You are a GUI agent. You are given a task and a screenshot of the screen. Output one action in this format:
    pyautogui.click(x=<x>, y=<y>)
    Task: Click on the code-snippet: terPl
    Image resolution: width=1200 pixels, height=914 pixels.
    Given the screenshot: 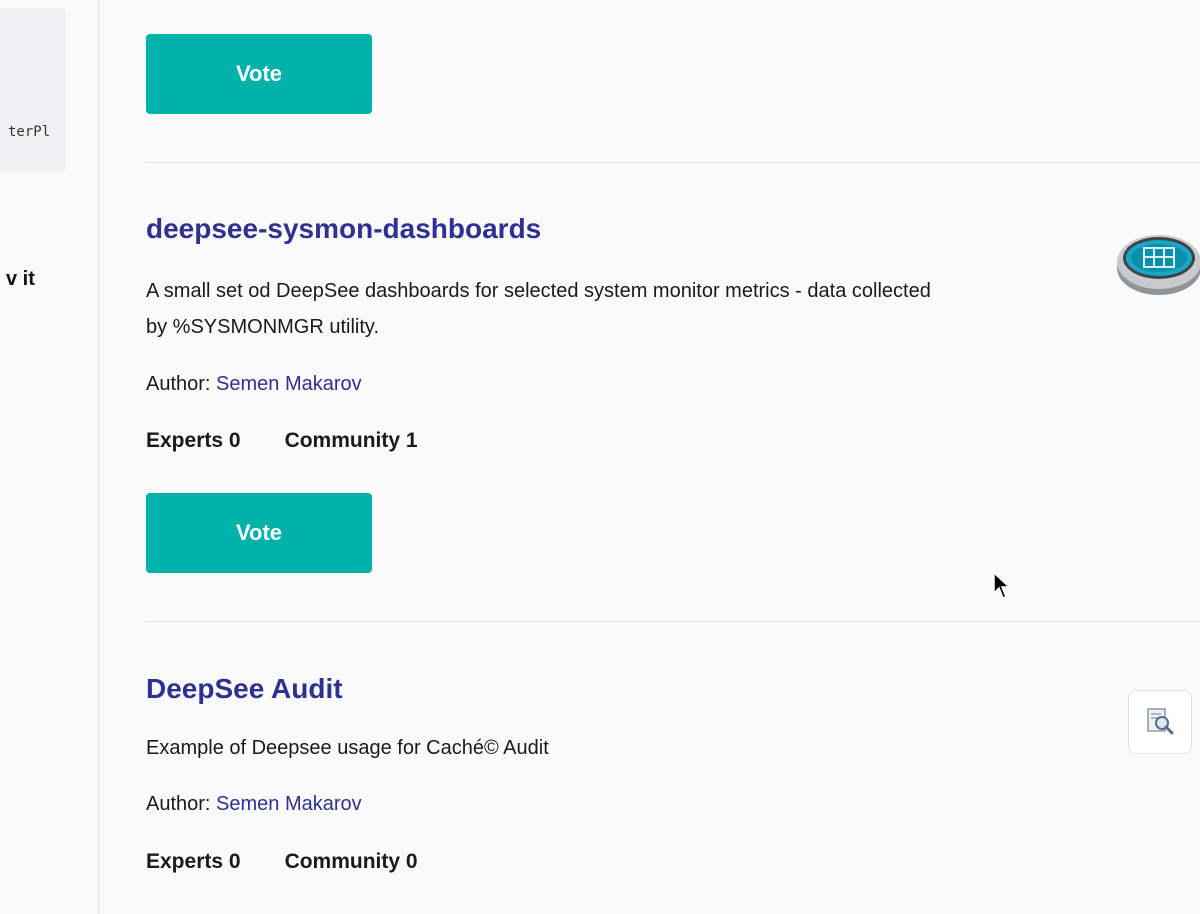 What is the action you would take?
    pyautogui.click(x=29, y=132)
    